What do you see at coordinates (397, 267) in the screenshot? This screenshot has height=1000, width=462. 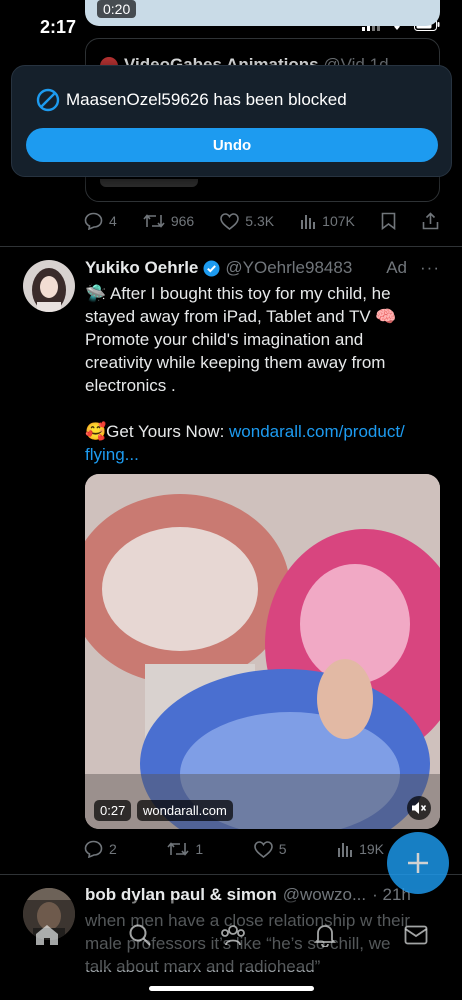 I see `ad-label: Ad` at bounding box center [397, 267].